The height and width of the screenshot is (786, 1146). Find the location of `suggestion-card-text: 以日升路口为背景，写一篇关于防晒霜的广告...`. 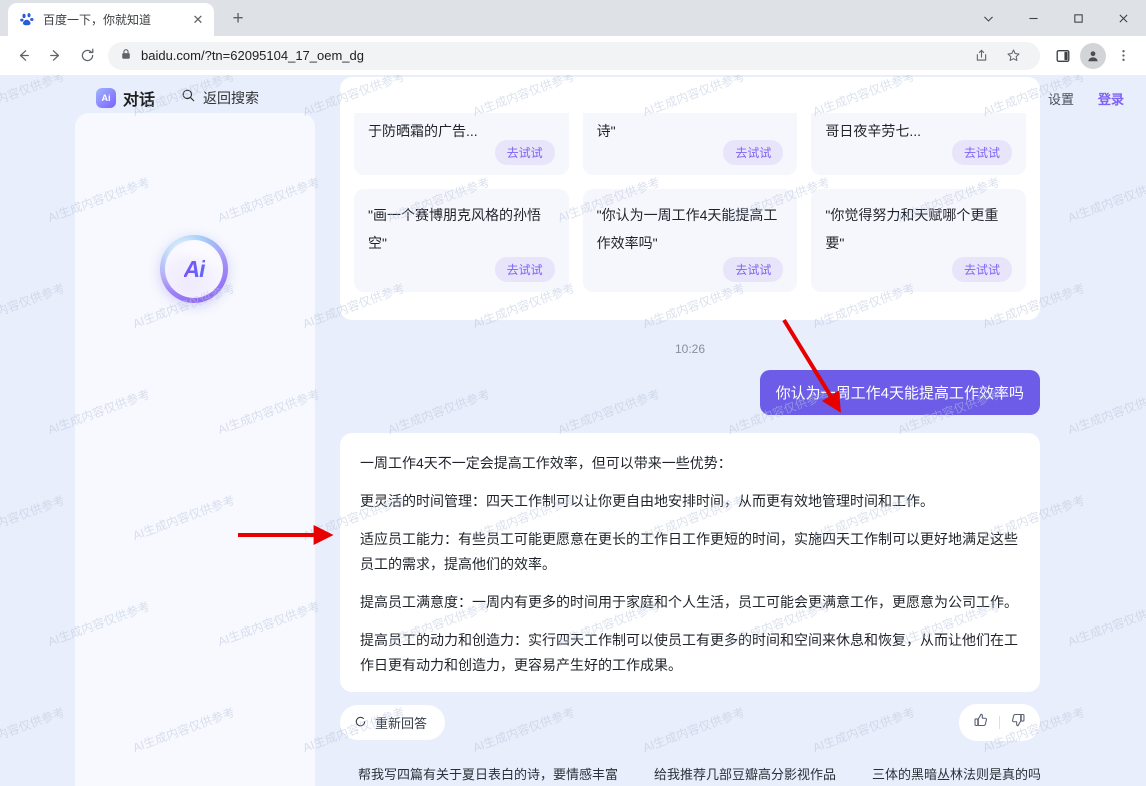

suggestion-card-text: 以日升路口为背景，写一篇关于防晒霜的广告... is located at coordinates (423, 131).